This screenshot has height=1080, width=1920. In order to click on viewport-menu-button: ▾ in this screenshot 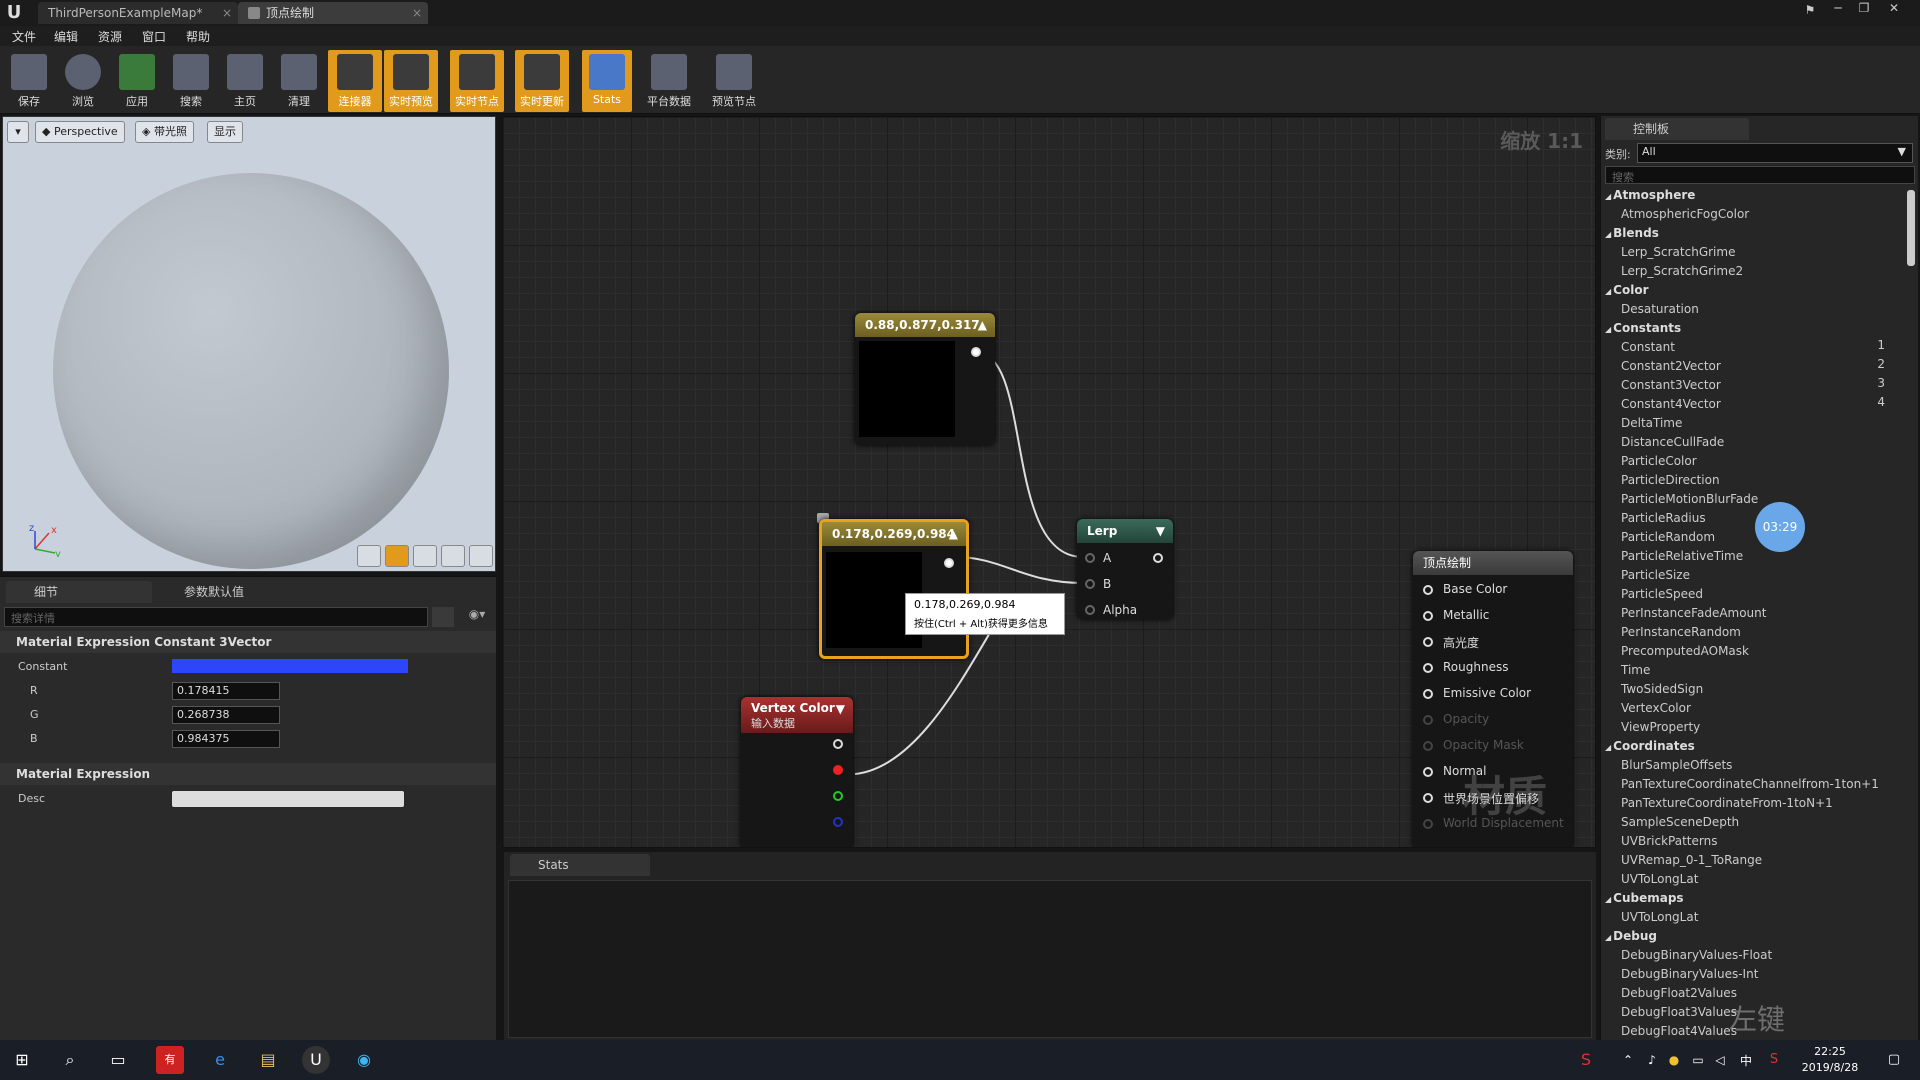, I will do `click(18, 132)`.